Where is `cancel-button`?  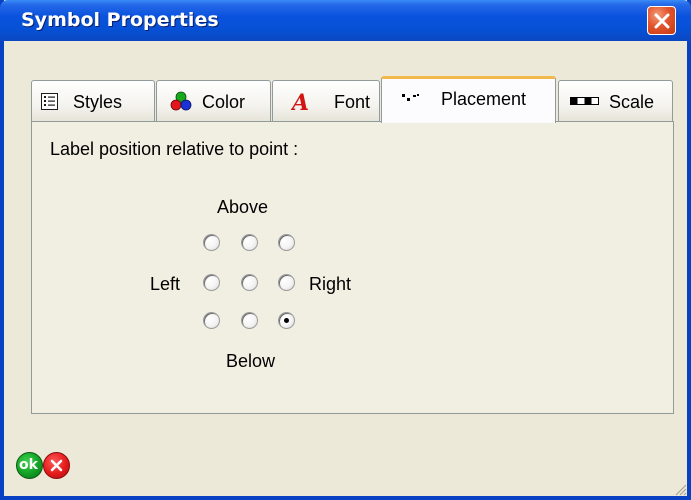
cancel-button is located at coordinates (56, 465).